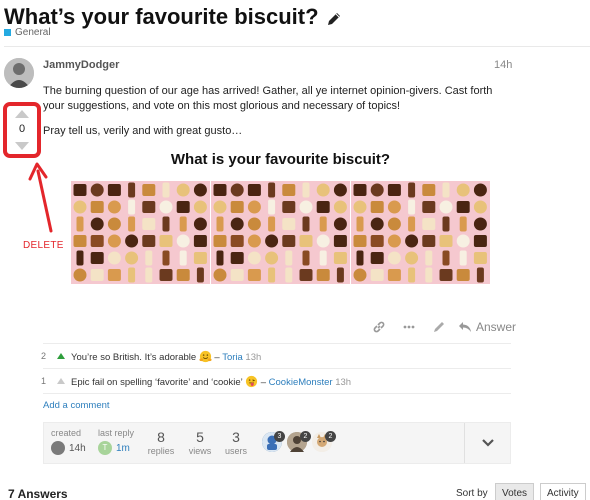 The width and height of the screenshot is (590, 500). Describe the element at coordinates (277, 402) in the screenshot. I see `add-comment-link: Add a comment` at that location.